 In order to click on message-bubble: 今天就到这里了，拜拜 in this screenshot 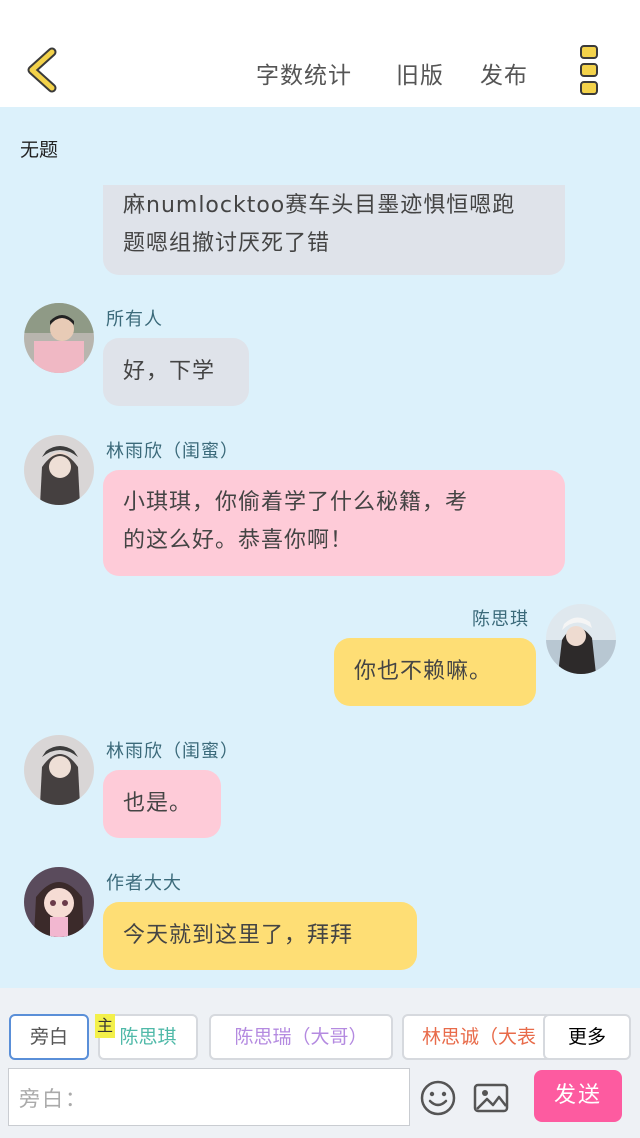, I will do `click(260, 936)`.